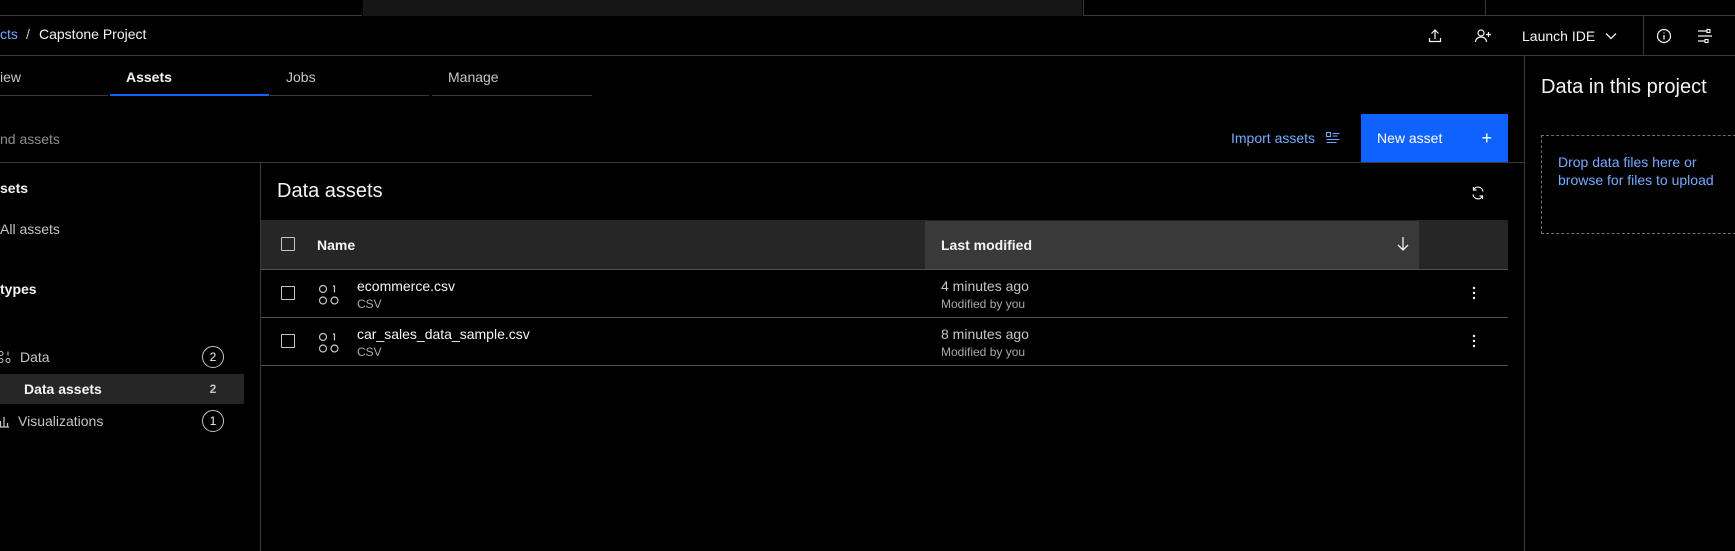 The width and height of the screenshot is (1735, 551). What do you see at coordinates (63, 389) in the screenshot?
I see `sidebar-item-data-assets-label: Data assets` at bounding box center [63, 389].